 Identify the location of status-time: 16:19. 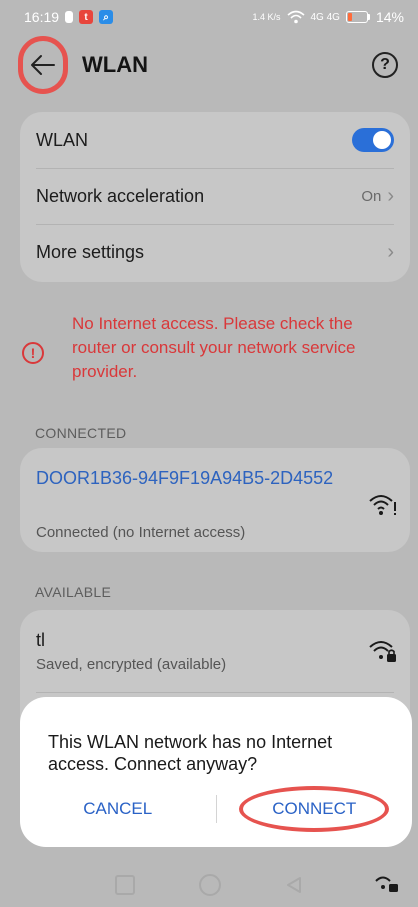
(42, 17).